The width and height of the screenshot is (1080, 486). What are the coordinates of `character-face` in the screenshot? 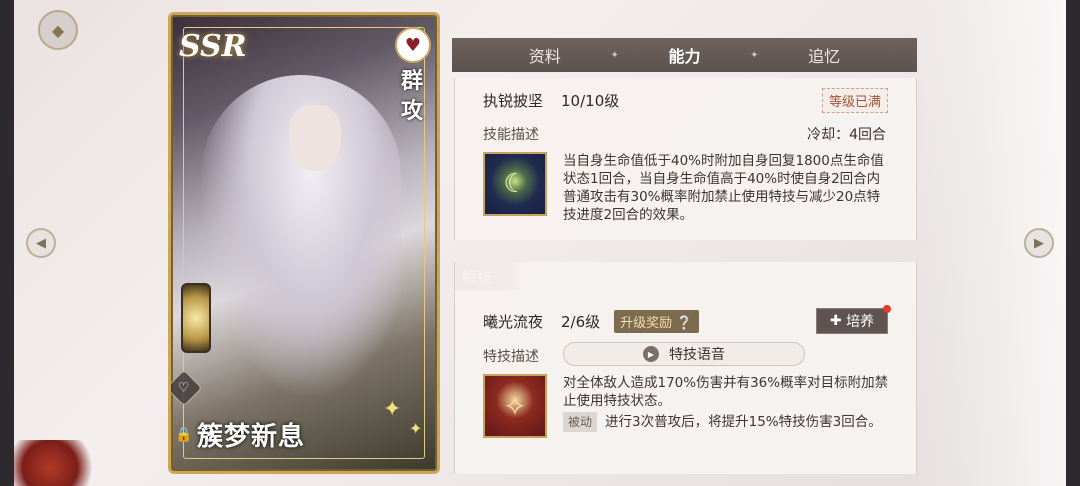 It's located at (315, 138).